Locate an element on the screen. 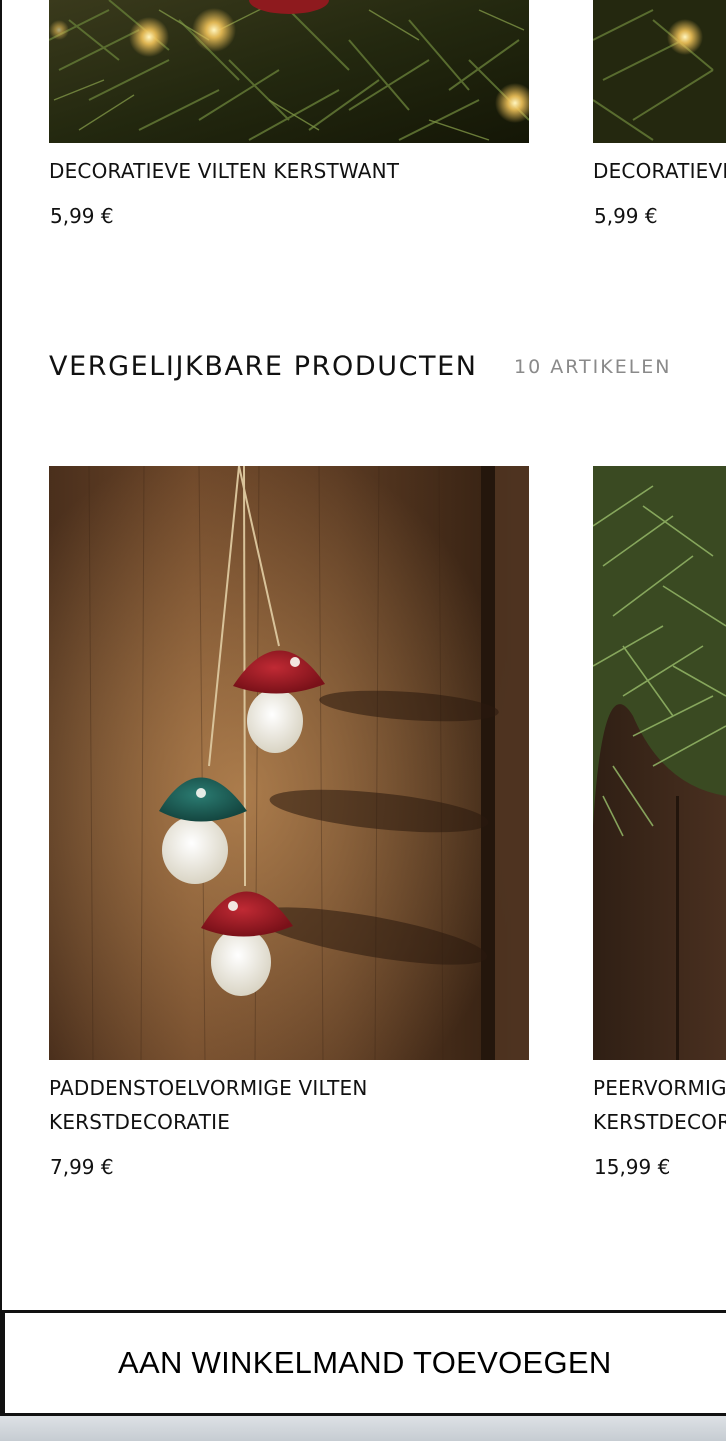  section-title: VERGELIJKBARE PRODUCTEN is located at coordinates (263, 366).